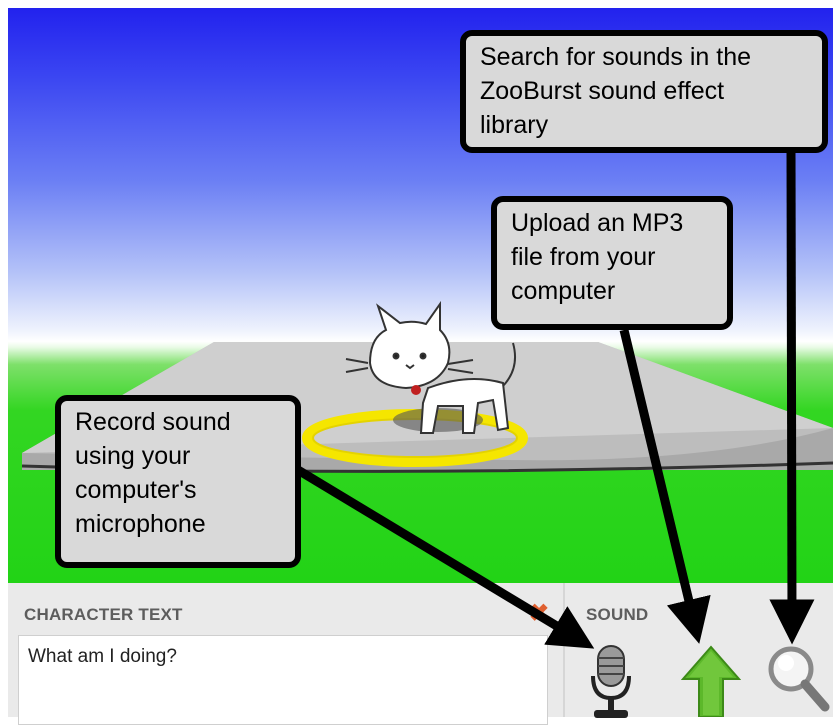 The image size is (833, 725). I want to click on upload-callout: Upload an MP3 file from your computer, so click(612, 263).